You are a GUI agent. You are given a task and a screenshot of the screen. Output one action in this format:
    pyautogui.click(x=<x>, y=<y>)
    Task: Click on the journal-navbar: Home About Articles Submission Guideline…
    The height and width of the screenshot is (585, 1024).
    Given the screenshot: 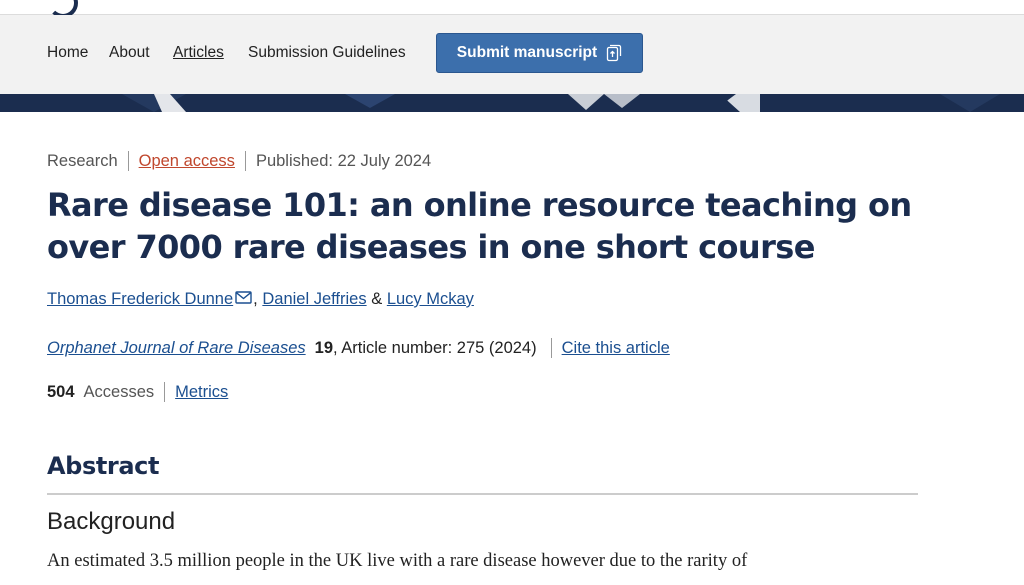 What is the action you would take?
    pyautogui.click(x=512, y=54)
    